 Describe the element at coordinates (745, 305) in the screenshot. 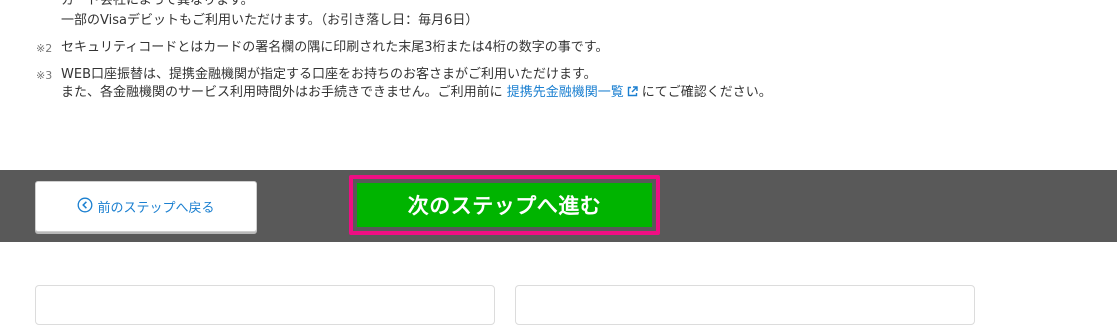

I see `content-card-right` at that location.